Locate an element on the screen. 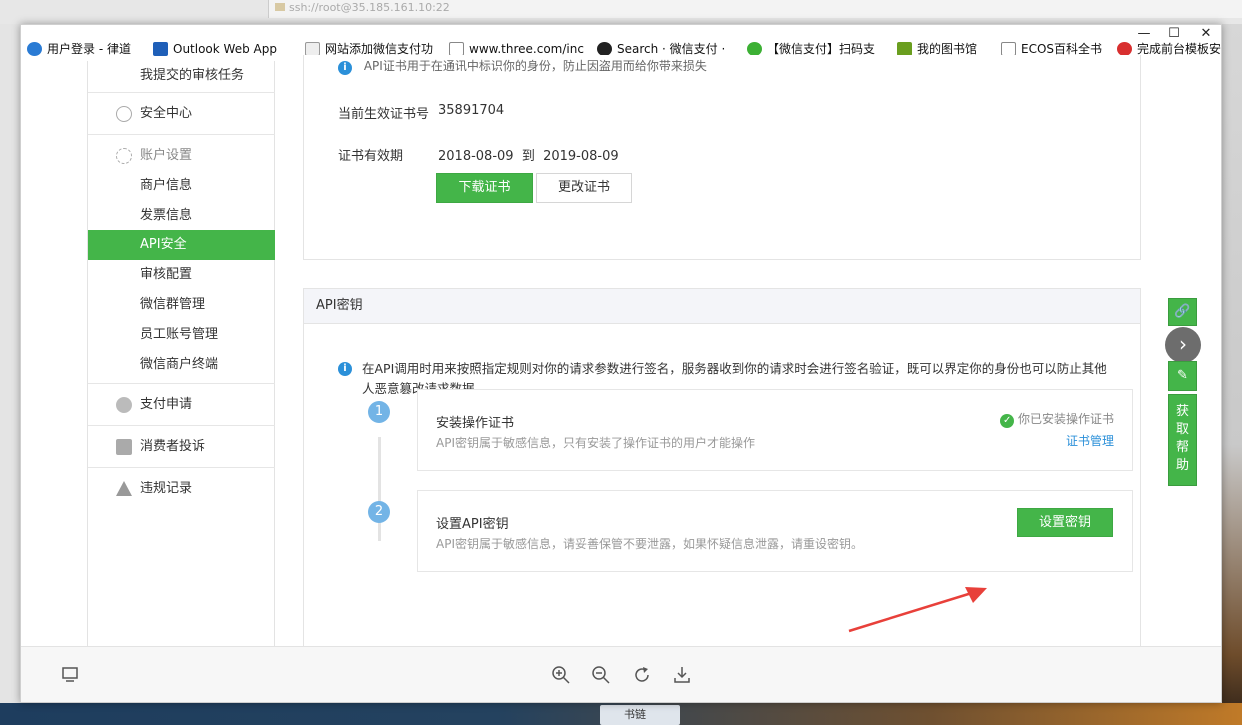 This screenshot has width=1242, height=725. share-link-button: 🔗 is located at coordinates (1182, 312).